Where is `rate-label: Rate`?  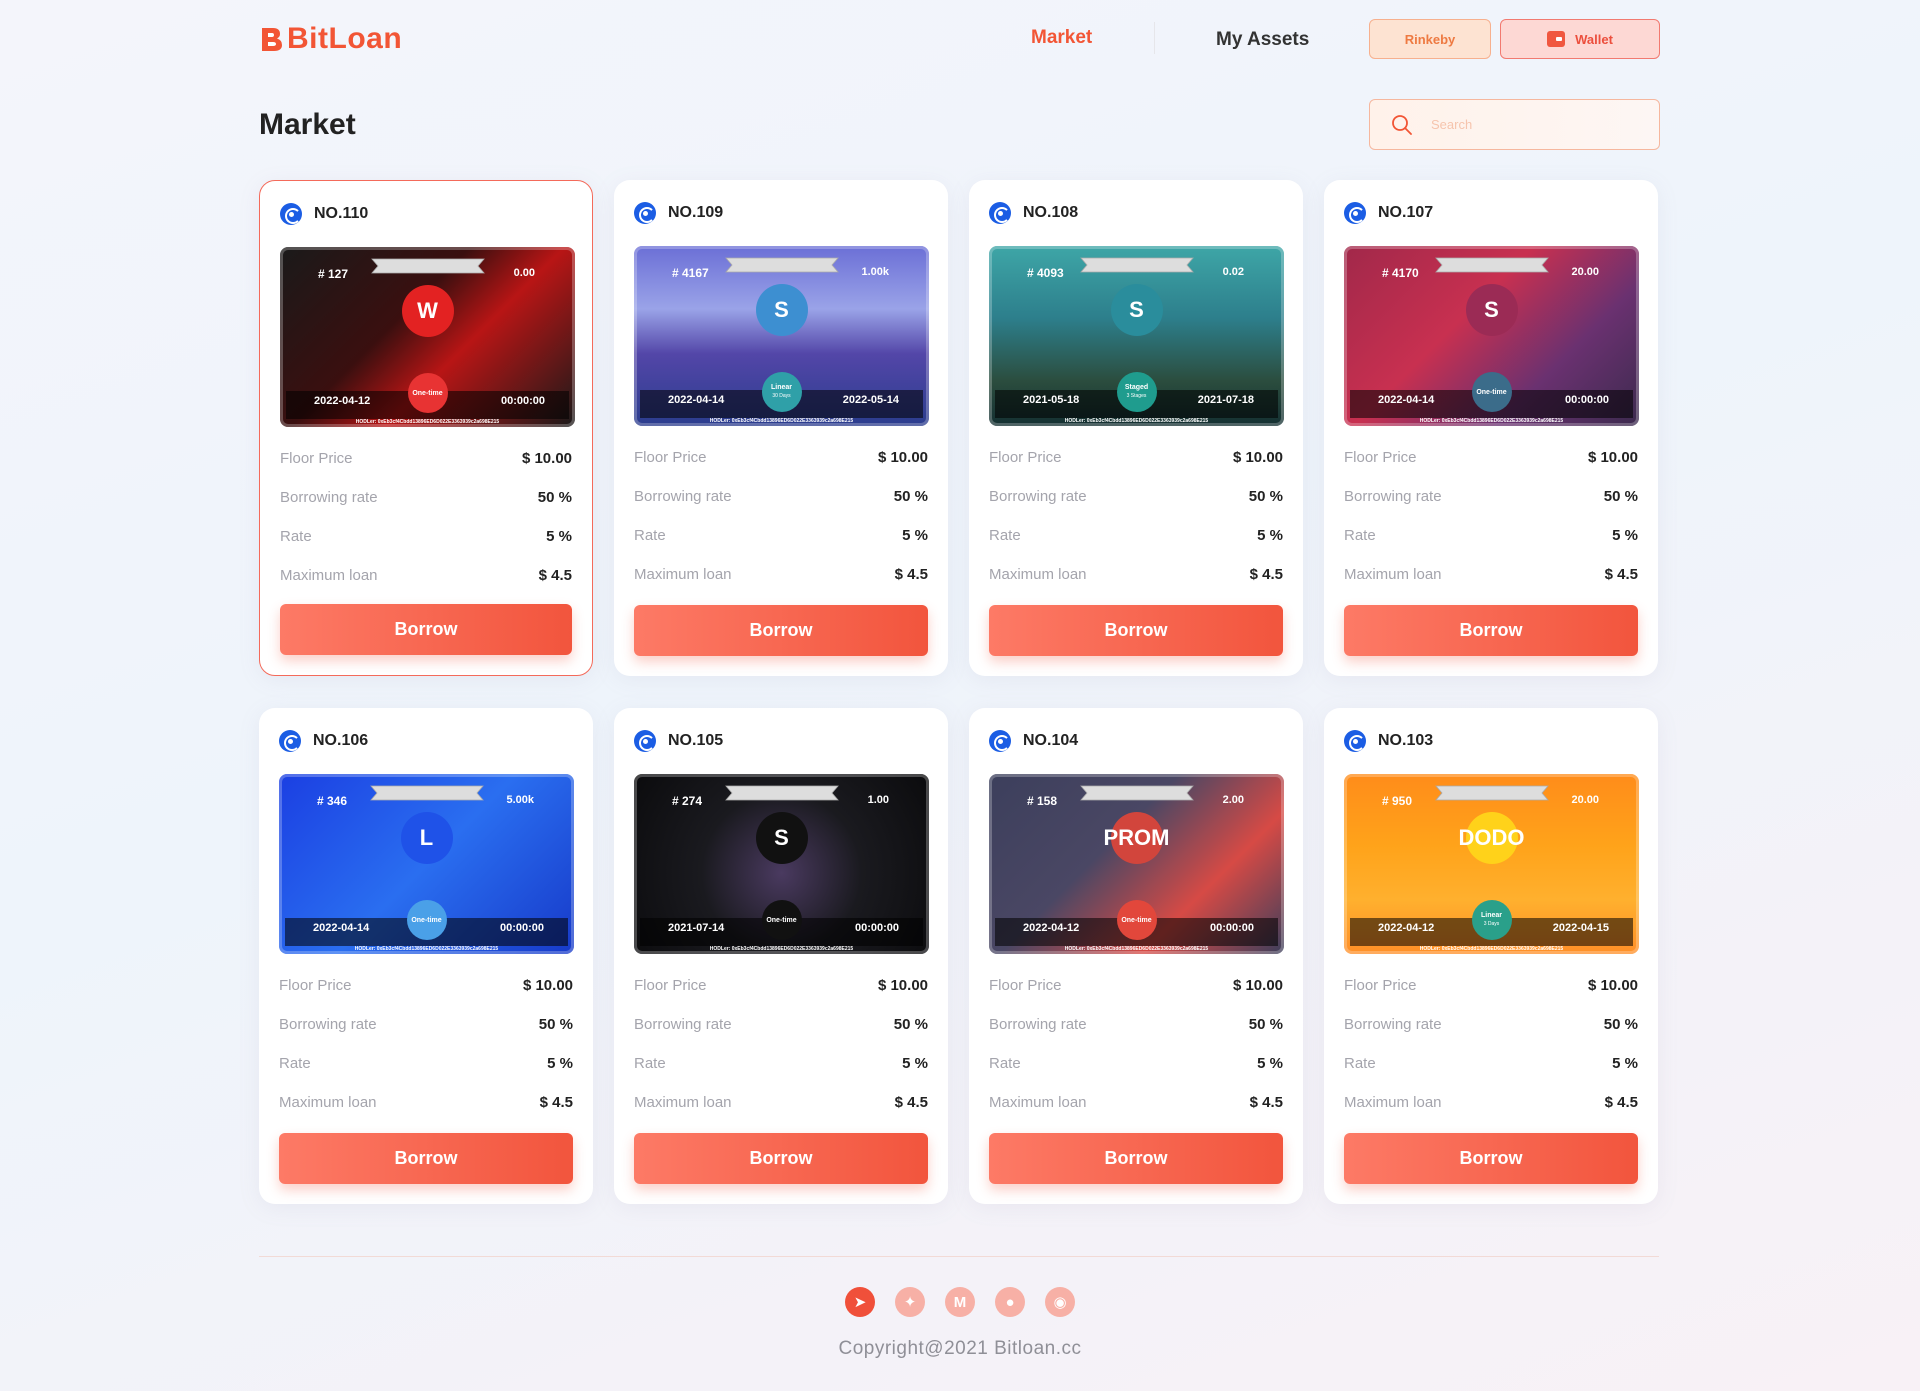 rate-label: Rate is located at coordinates (650, 535).